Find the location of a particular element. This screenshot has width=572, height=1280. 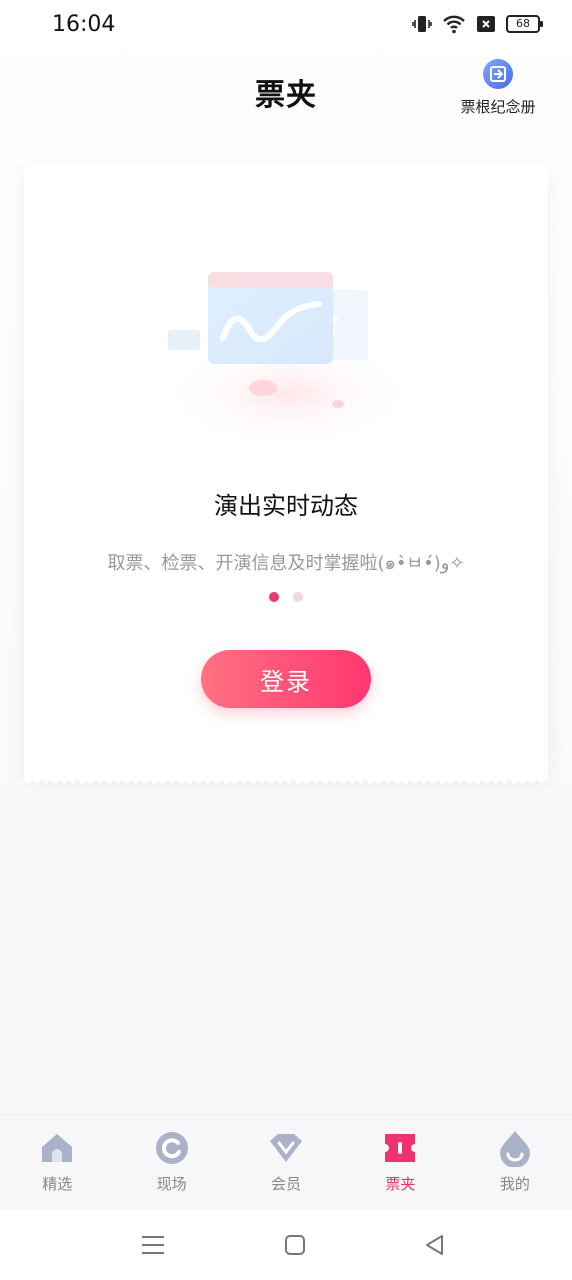

ticket-wallet-icon is located at coordinates (400, 1148).